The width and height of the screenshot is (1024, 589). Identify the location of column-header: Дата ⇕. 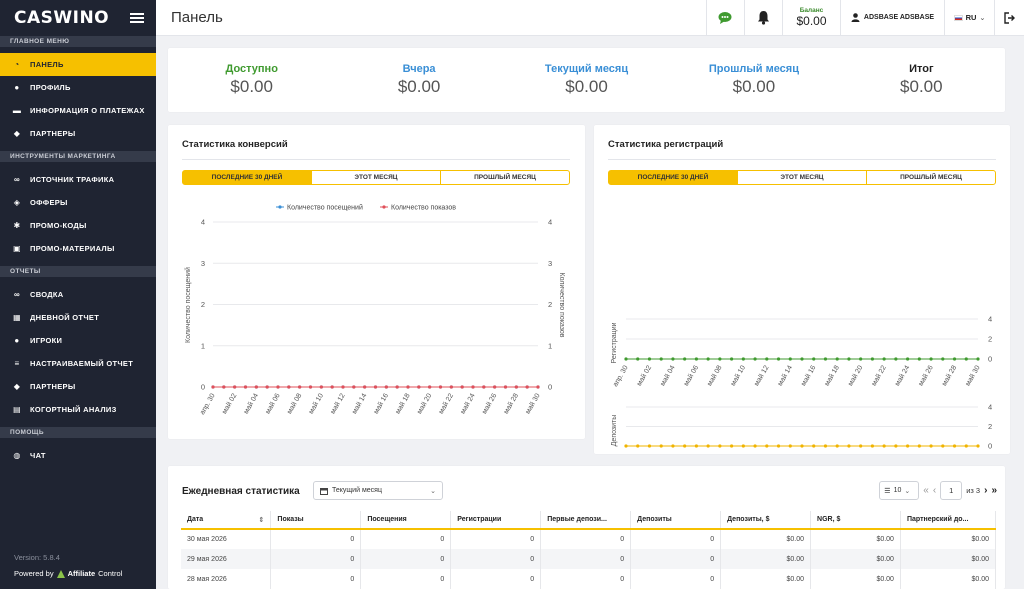
(226, 520).